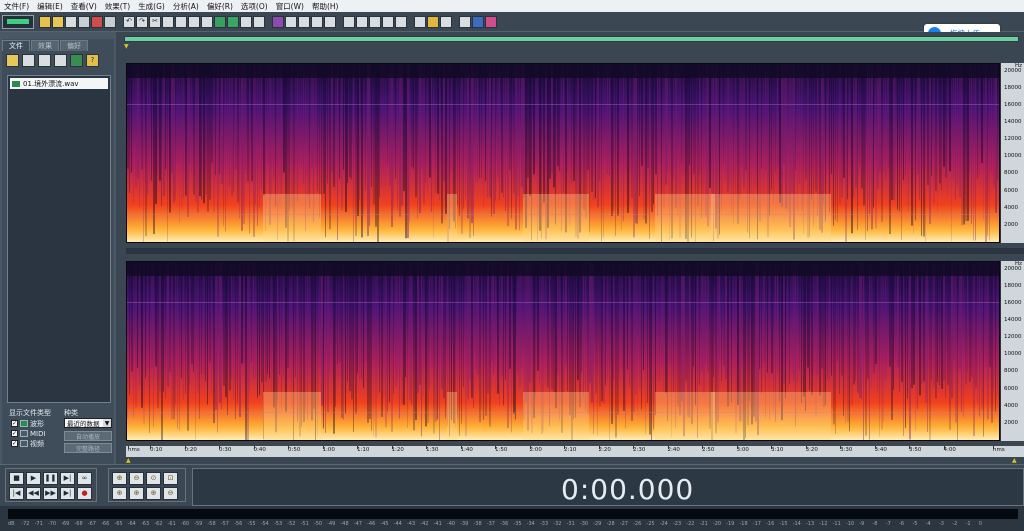 This screenshot has width=1024, height=531. Describe the element at coordinates (264, 524) in the screenshot. I see `meter-scale-label: -54` at that location.